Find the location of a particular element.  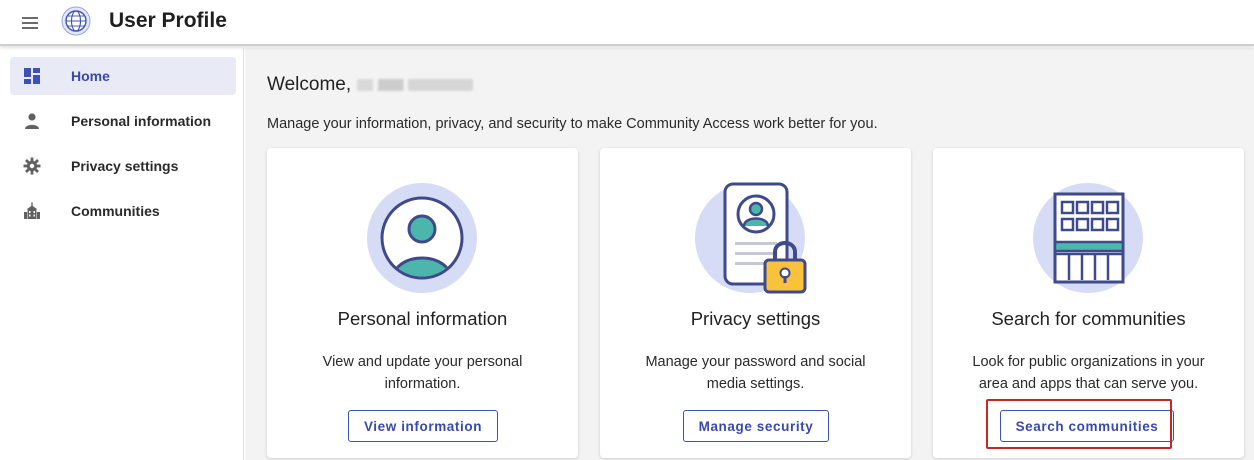

sidebar-item-personal-information: Personal information is located at coordinates (123, 121).